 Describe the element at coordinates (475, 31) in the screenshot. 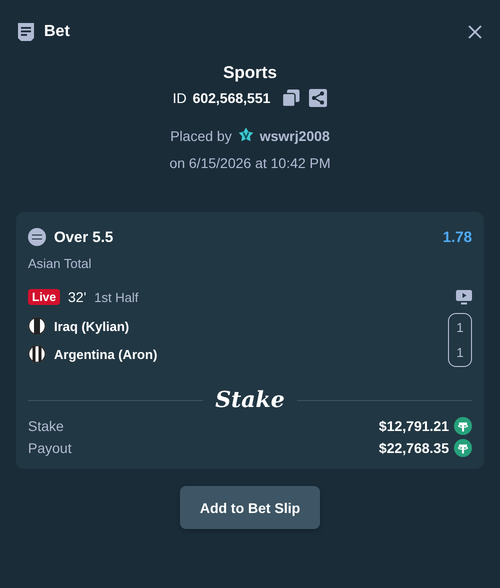

I see `close-button` at that location.